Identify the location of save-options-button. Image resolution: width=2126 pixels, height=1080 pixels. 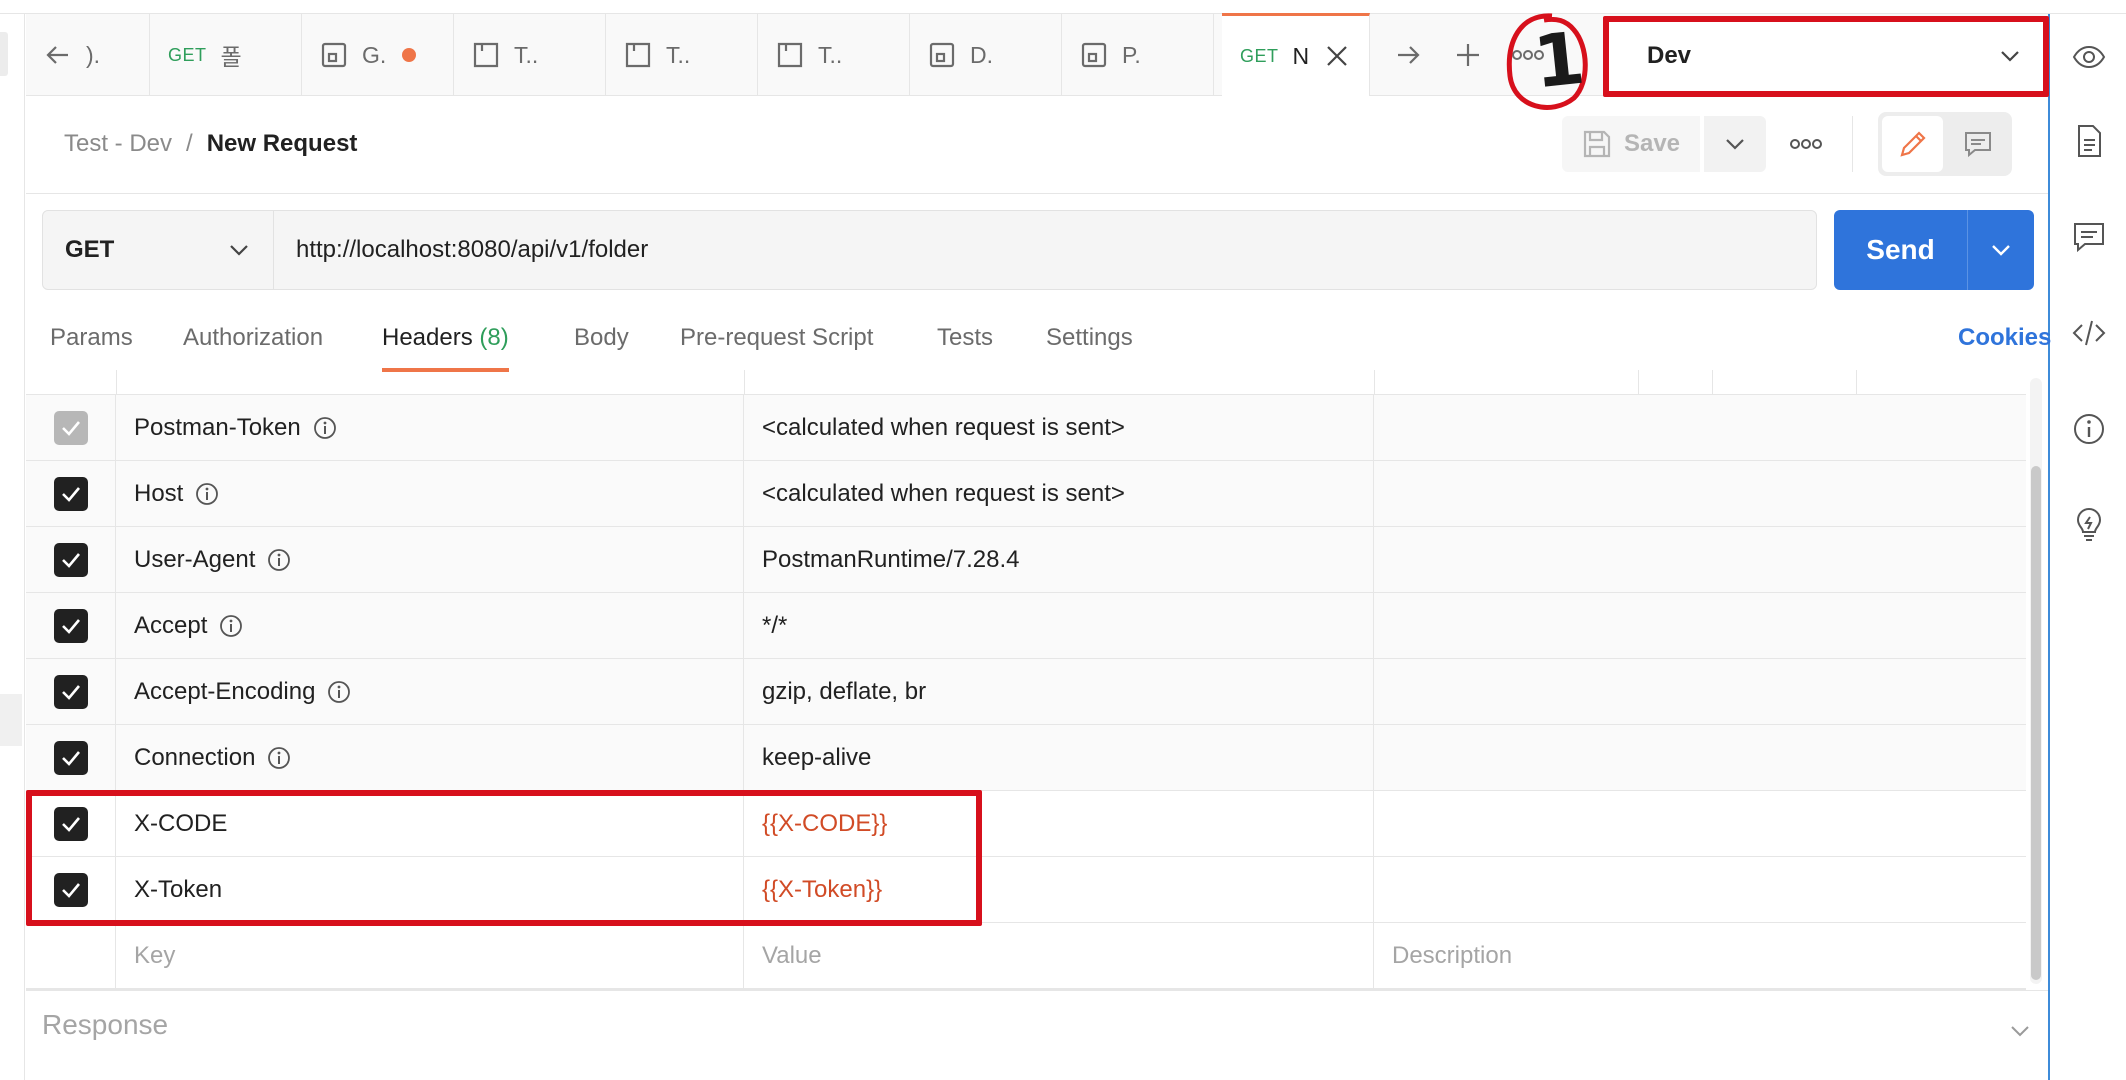
(1735, 144).